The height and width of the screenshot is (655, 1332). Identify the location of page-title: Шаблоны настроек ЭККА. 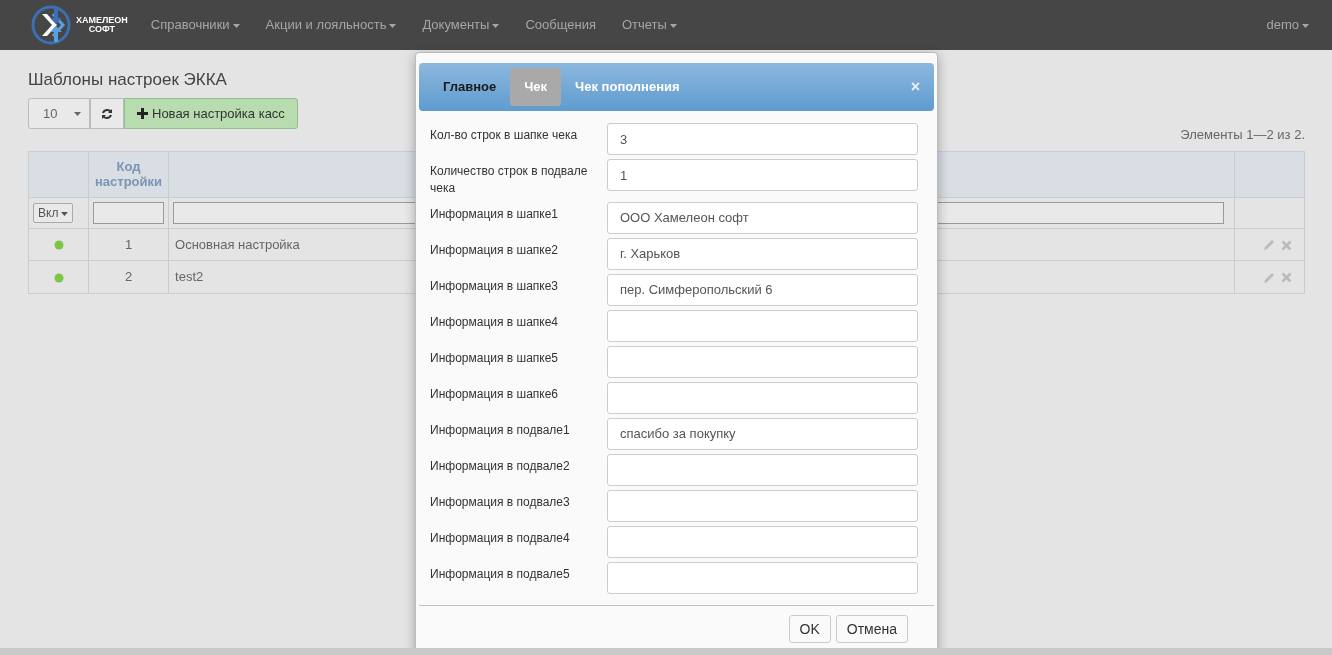
(127, 80).